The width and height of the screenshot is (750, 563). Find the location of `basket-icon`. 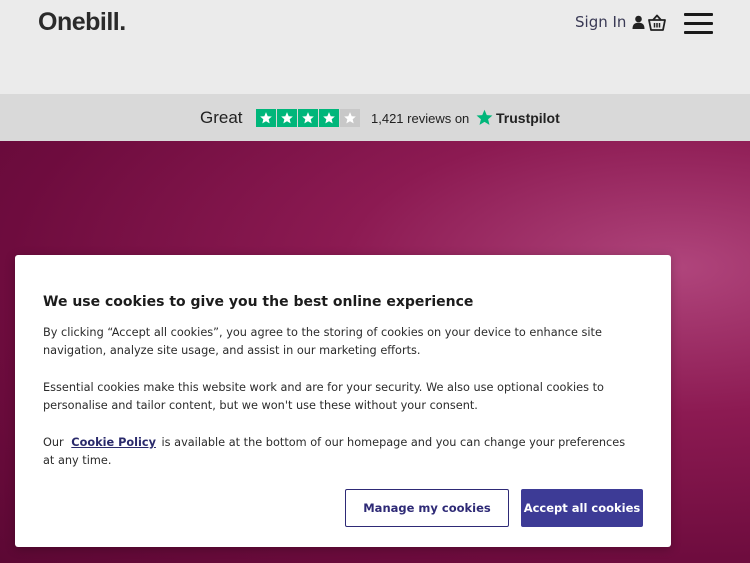

basket-icon is located at coordinates (657, 23).